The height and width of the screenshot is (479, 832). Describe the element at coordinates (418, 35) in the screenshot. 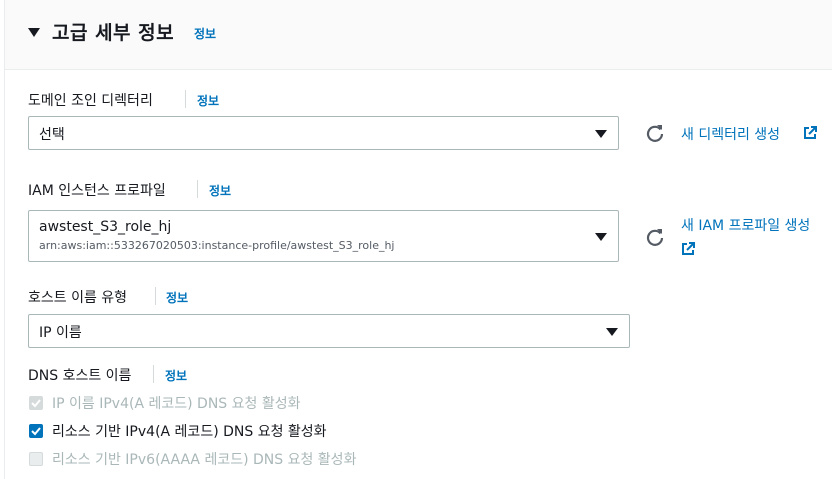

I see `section-header: 고급 세부 정보 정보` at that location.